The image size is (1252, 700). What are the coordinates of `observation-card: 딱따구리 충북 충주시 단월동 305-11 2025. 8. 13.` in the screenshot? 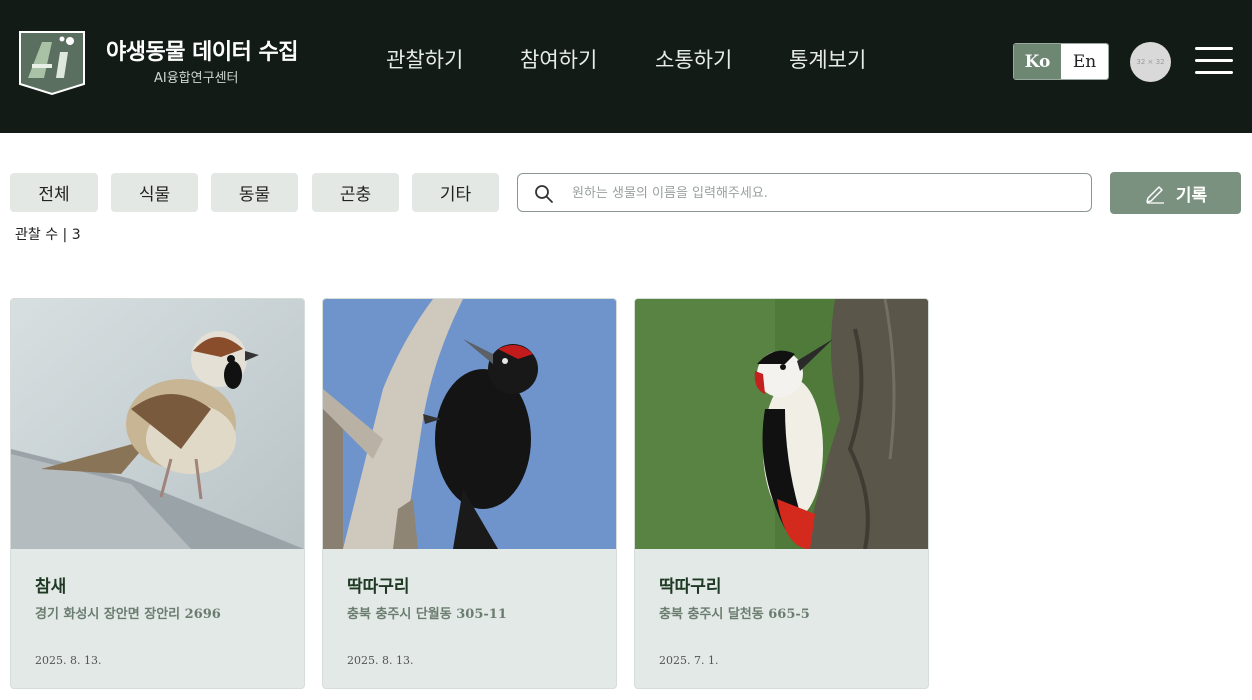 It's located at (469, 493).